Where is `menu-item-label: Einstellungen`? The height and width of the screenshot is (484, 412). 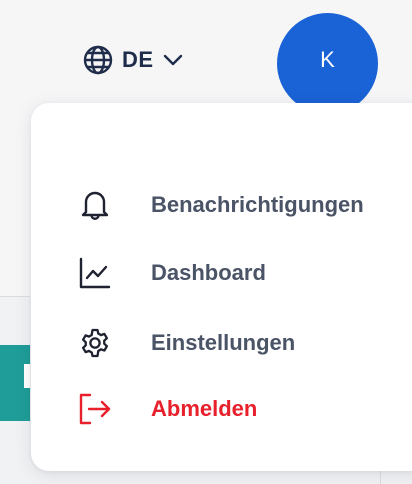
menu-item-label: Einstellungen is located at coordinates (223, 342).